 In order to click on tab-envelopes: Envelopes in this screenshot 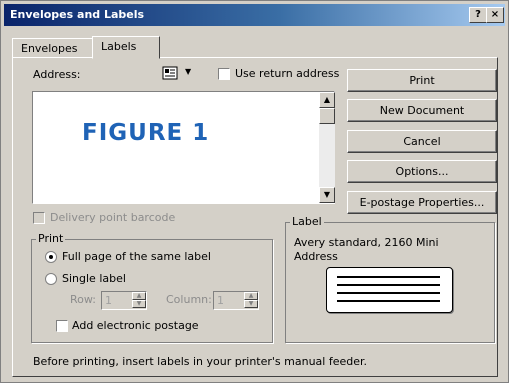, I will do `click(56, 48)`.